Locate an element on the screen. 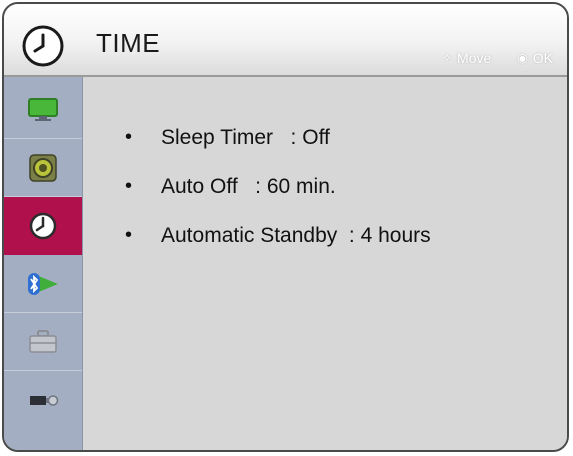 The image size is (573, 456). bluetooth-network-icon is located at coordinates (43, 283).